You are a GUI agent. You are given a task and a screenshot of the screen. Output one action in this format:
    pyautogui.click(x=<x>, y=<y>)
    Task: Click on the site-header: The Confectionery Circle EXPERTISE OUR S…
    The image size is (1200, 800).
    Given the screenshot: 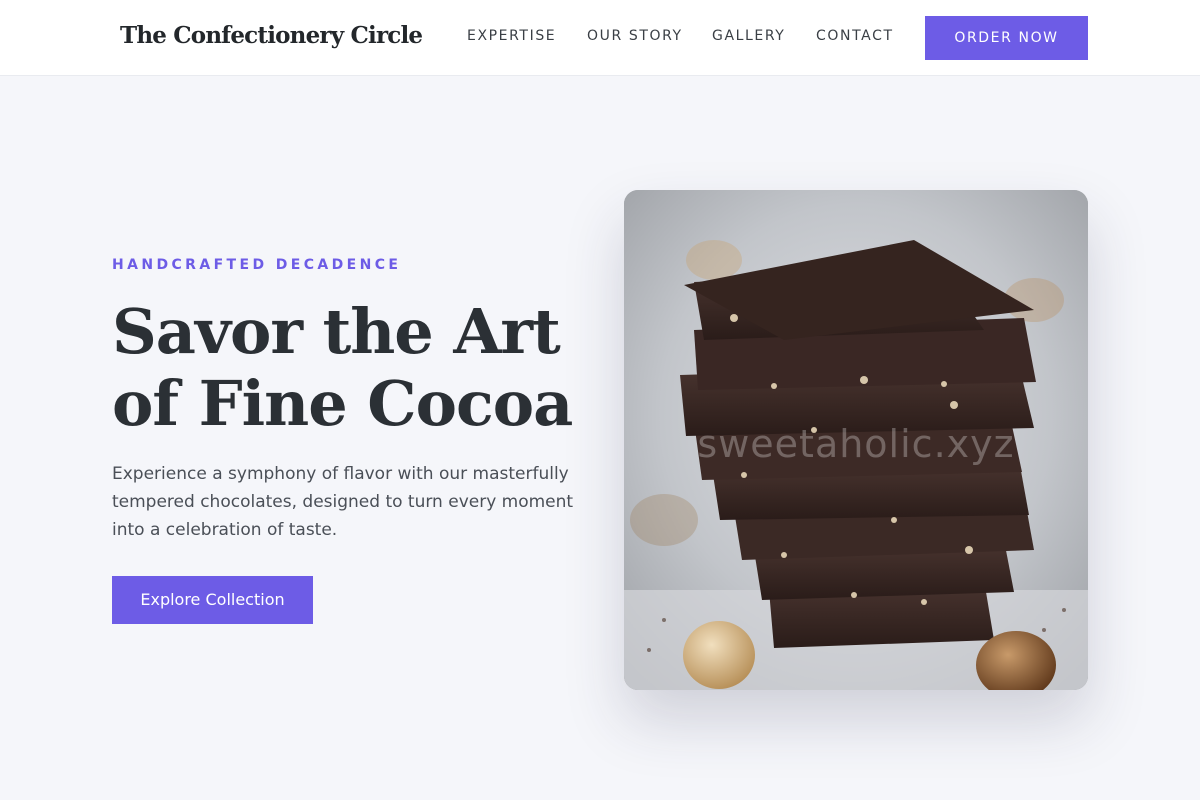 What is the action you would take?
    pyautogui.click(x=600, y=38)
    